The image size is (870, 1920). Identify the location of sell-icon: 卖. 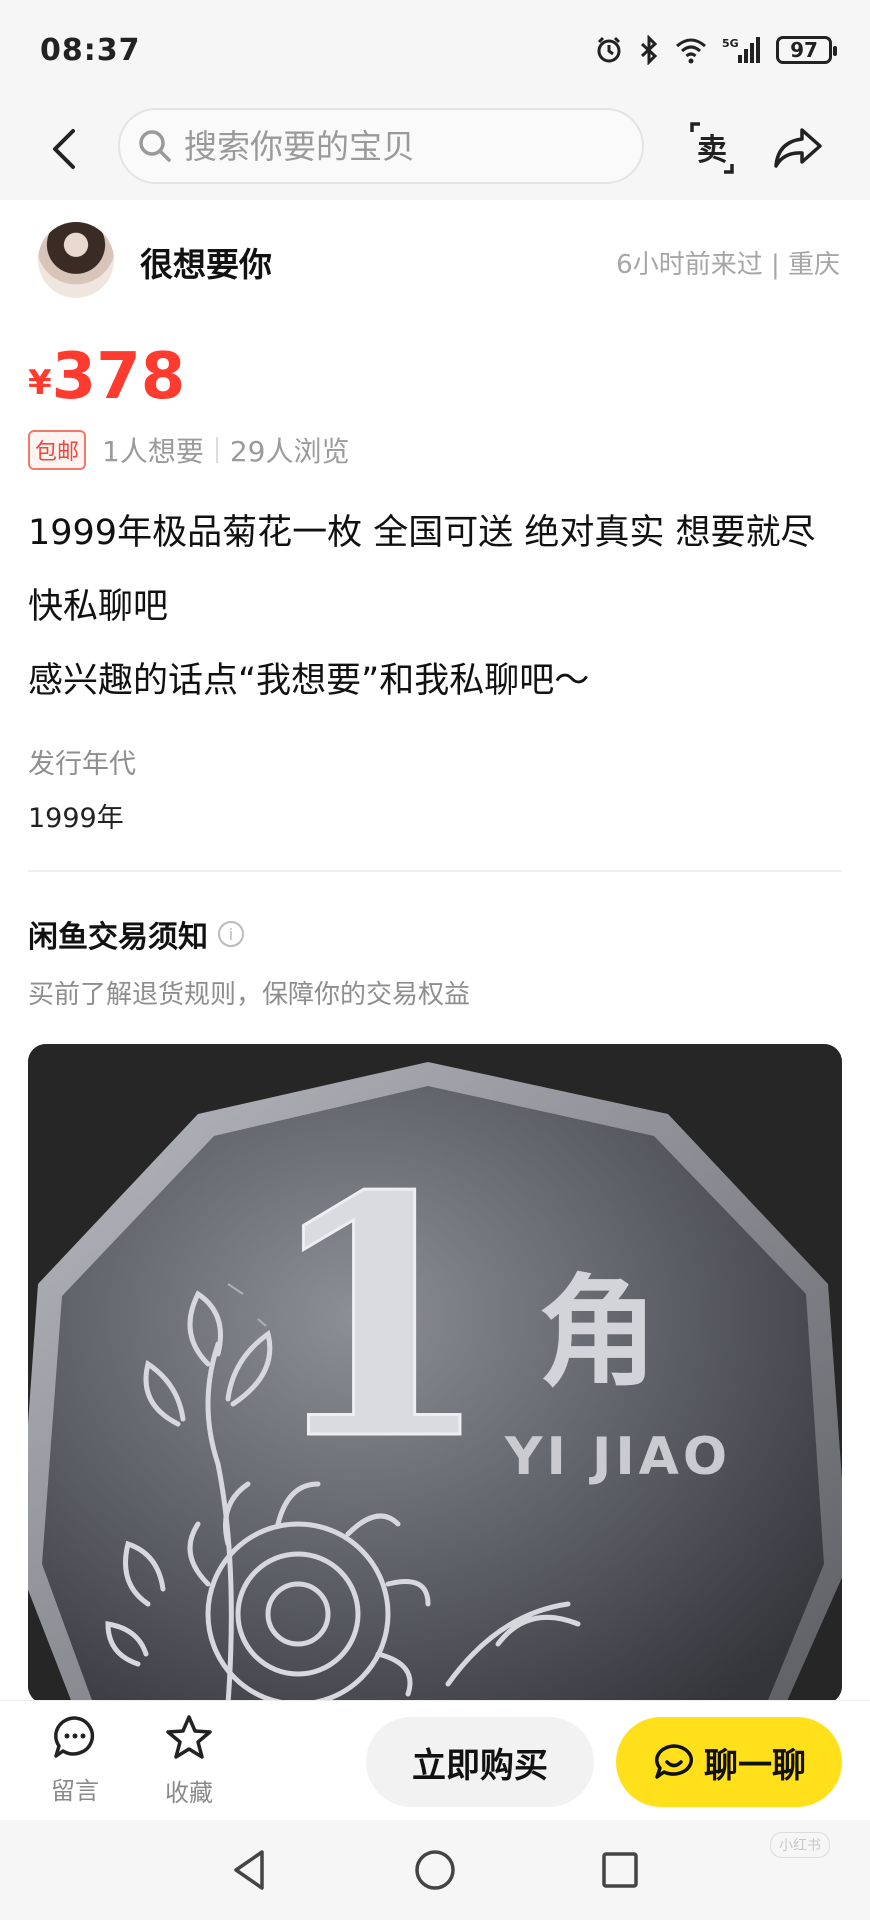
(712, 148).